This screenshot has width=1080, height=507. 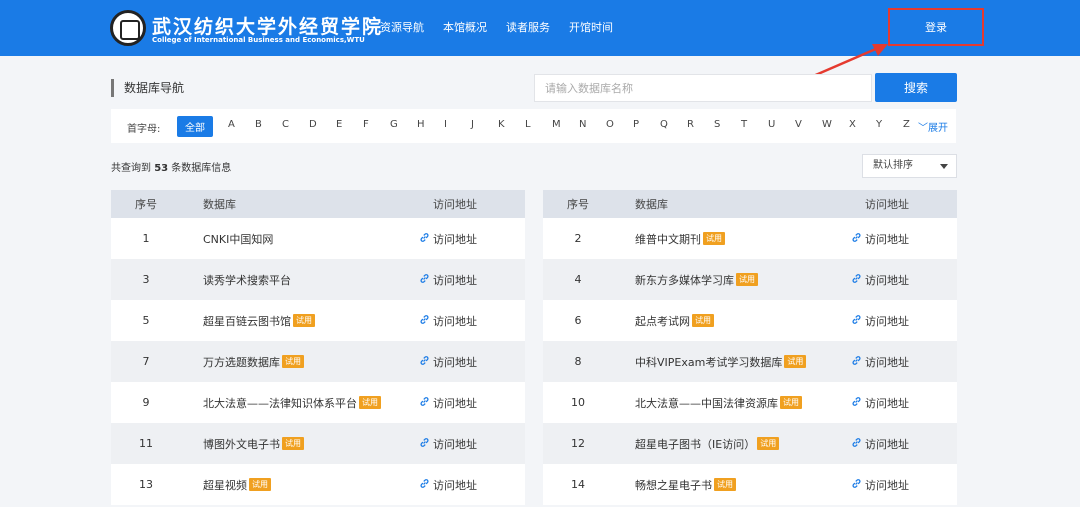 What do you see at coordinates (403, 124) in the screenshot?
I see `letter-filter-g: G` at bounding box center [403, 124].